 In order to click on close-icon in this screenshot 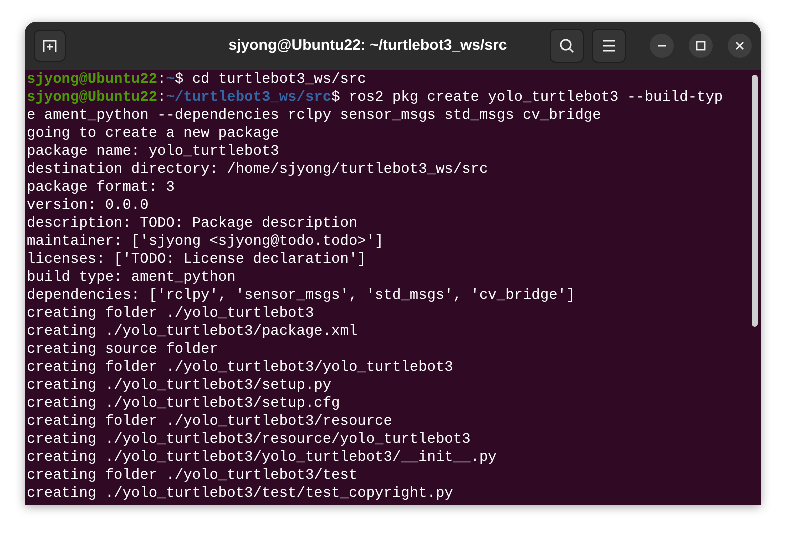, I will do `click(740, 46)`.